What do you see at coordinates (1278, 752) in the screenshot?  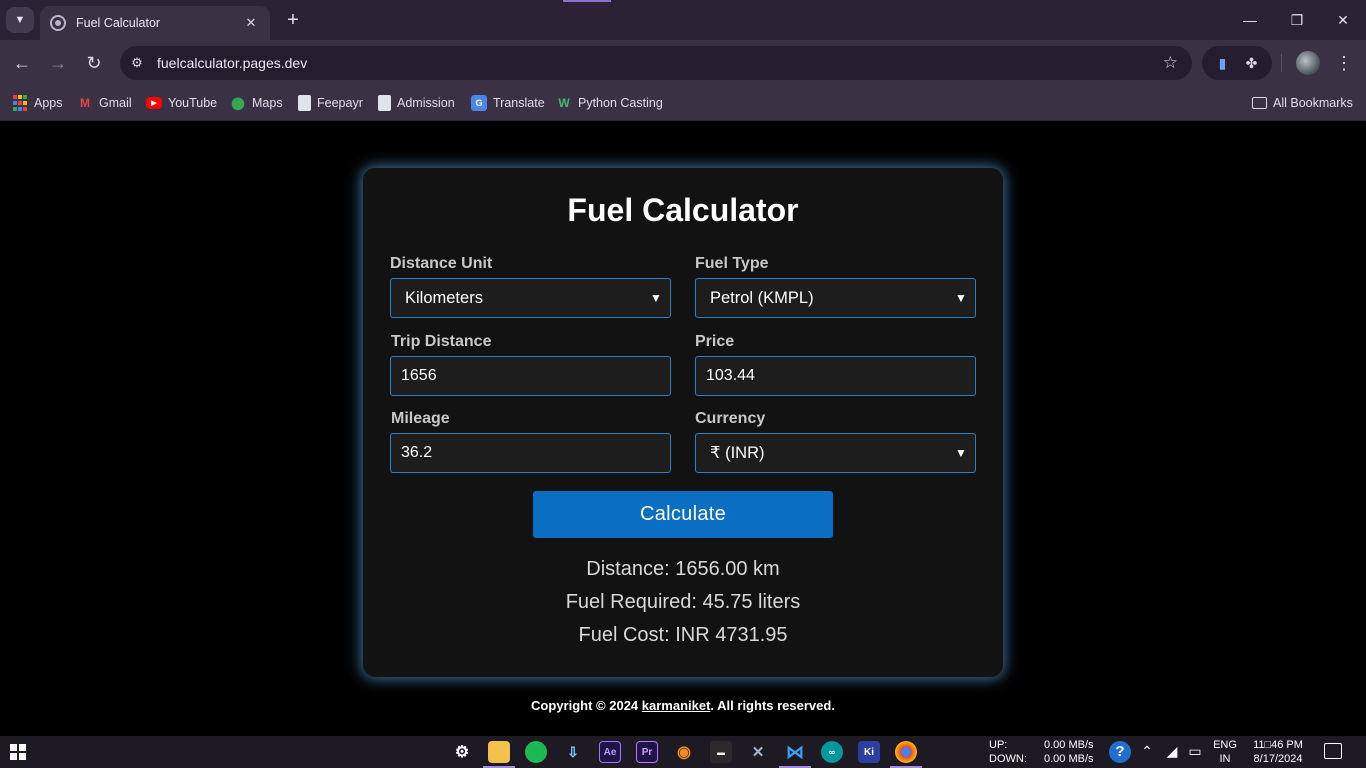 I see `clock: 11□46 PM 8/17/2024` at bounding box center [1278, 752].